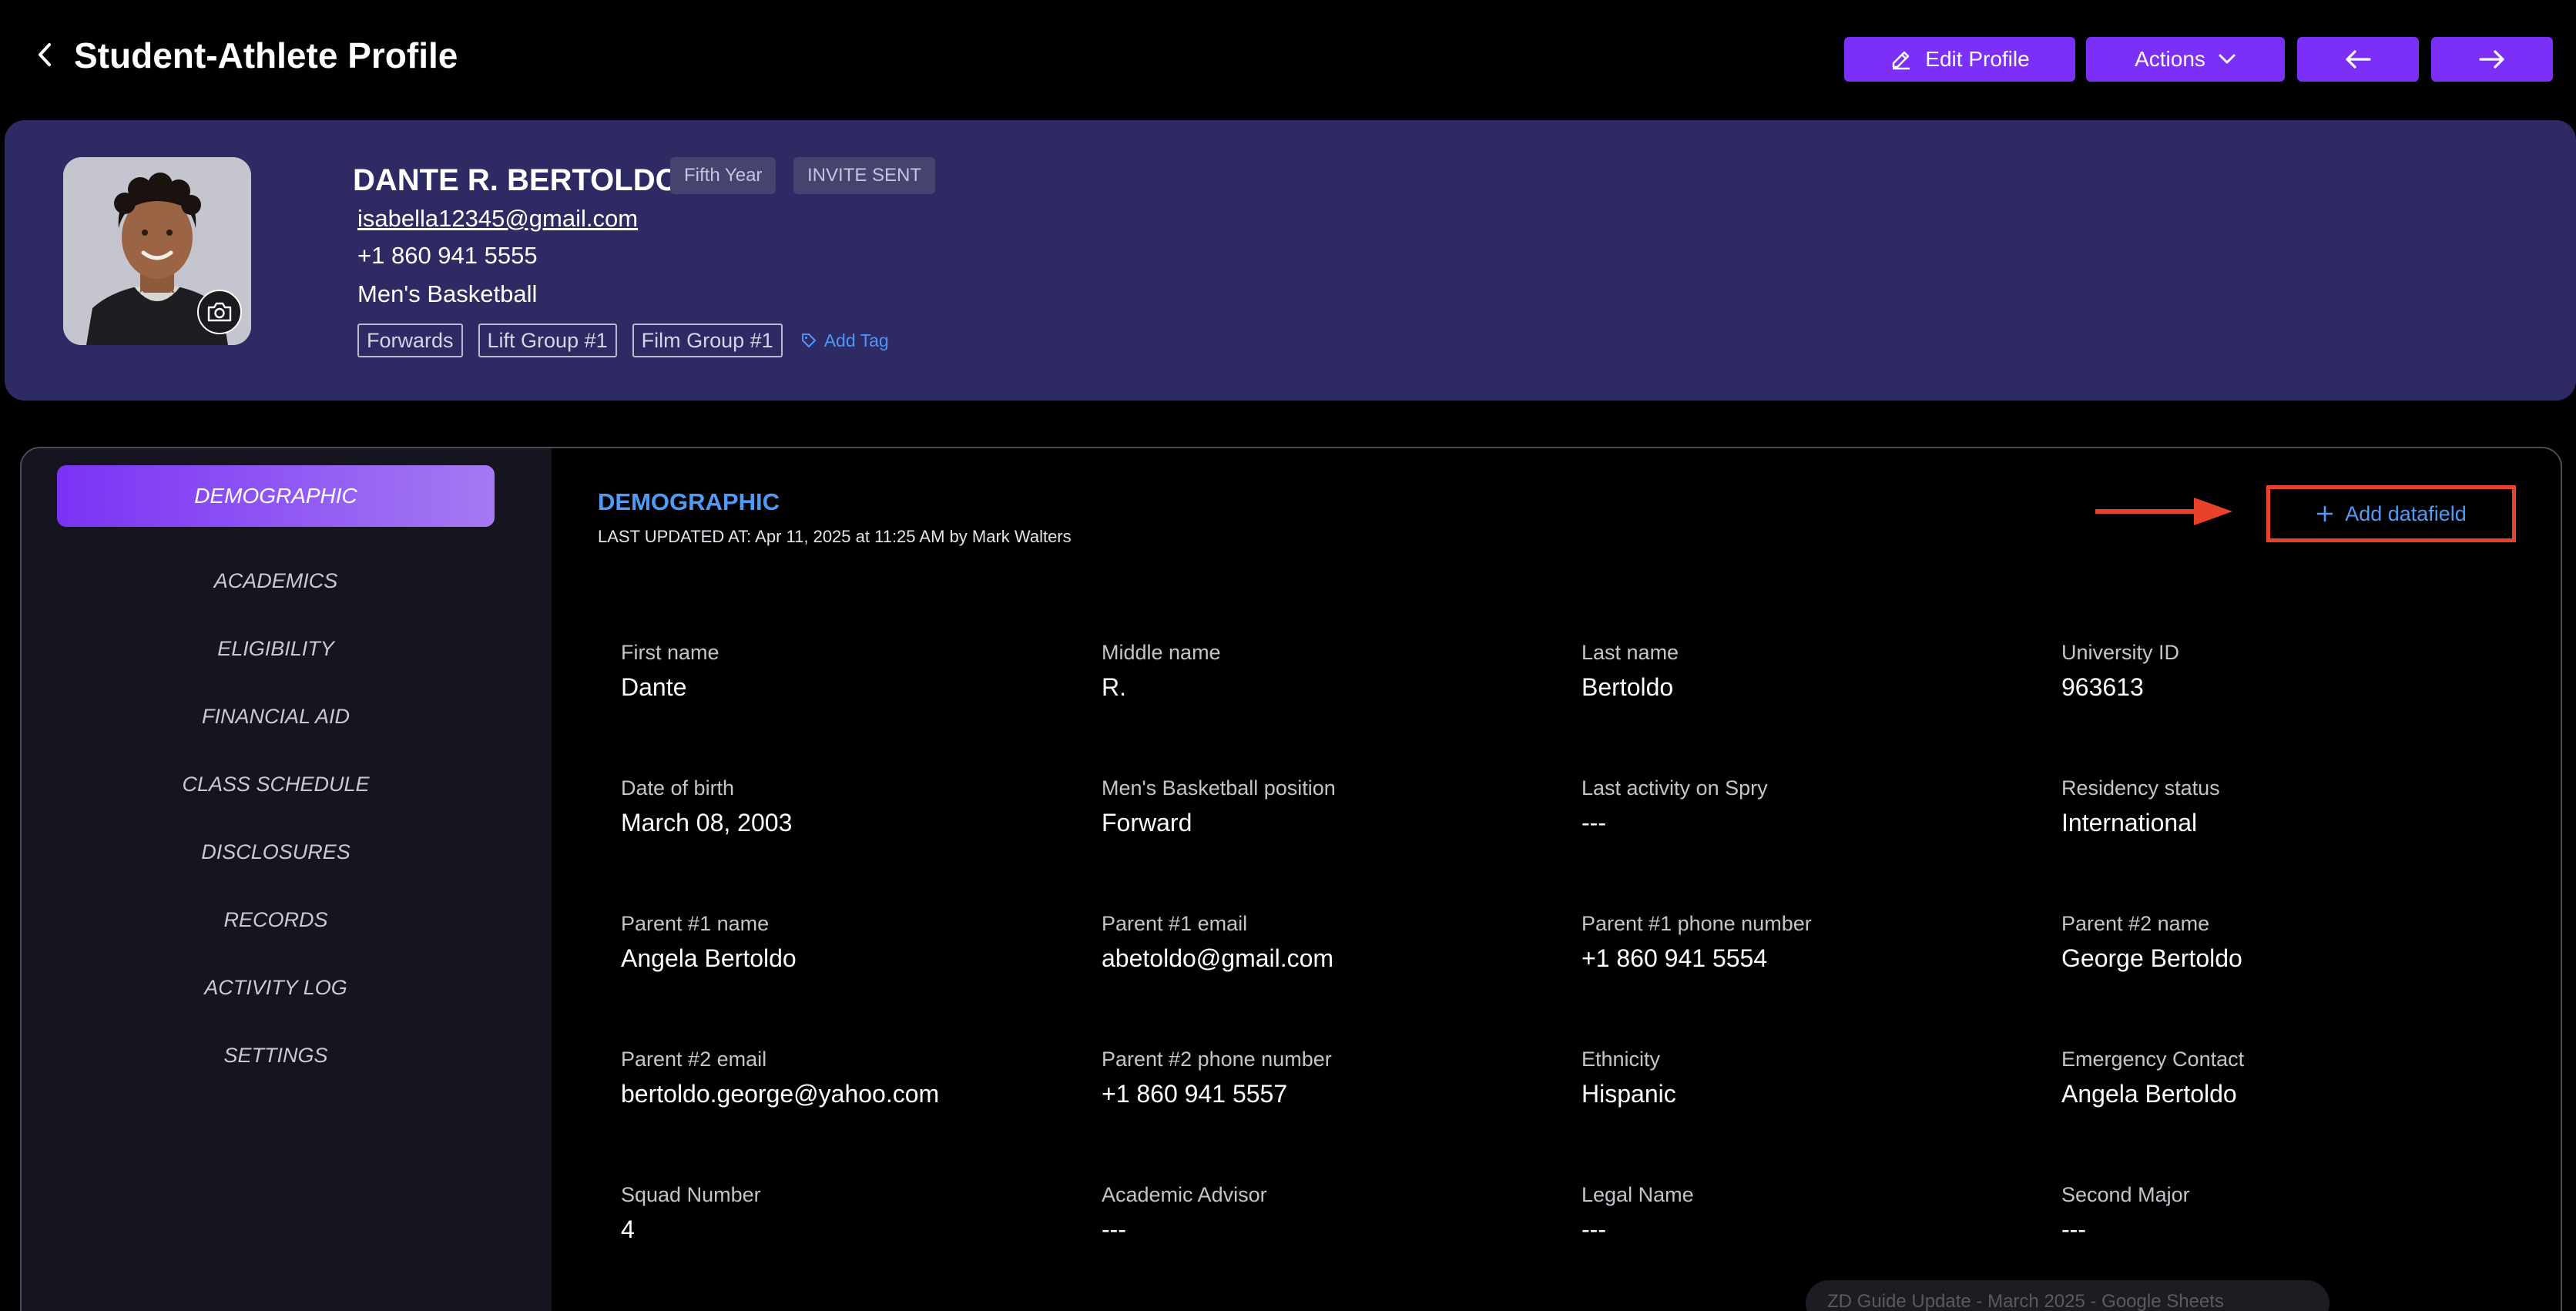  I want to click on sidebar-item-disclosures: DISCLOSURES, so click(276, 852).